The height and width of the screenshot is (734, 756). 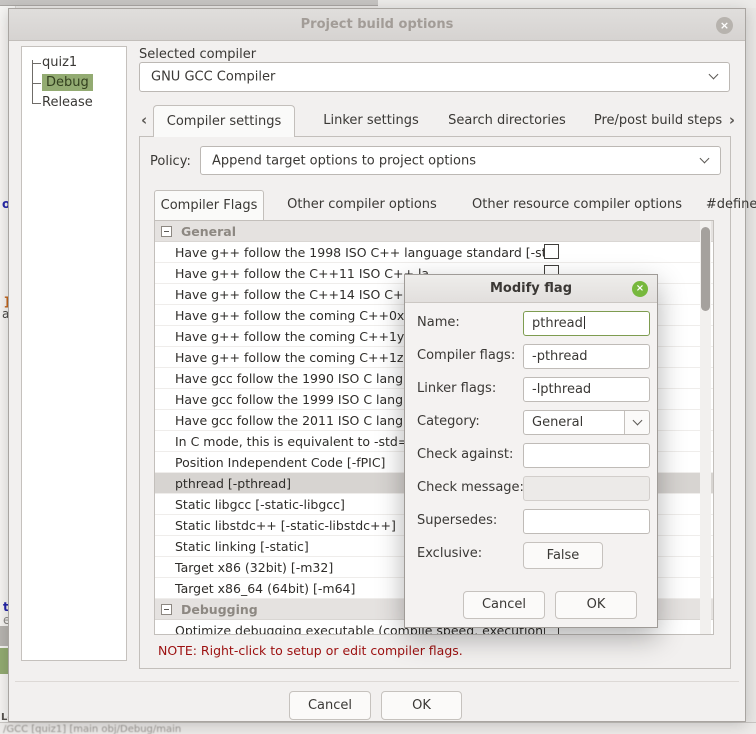 What do you see at coordinates (60, 62) in the screenshot?
I see `tree-item-label: quiz1` at bounding box center [60, 62].